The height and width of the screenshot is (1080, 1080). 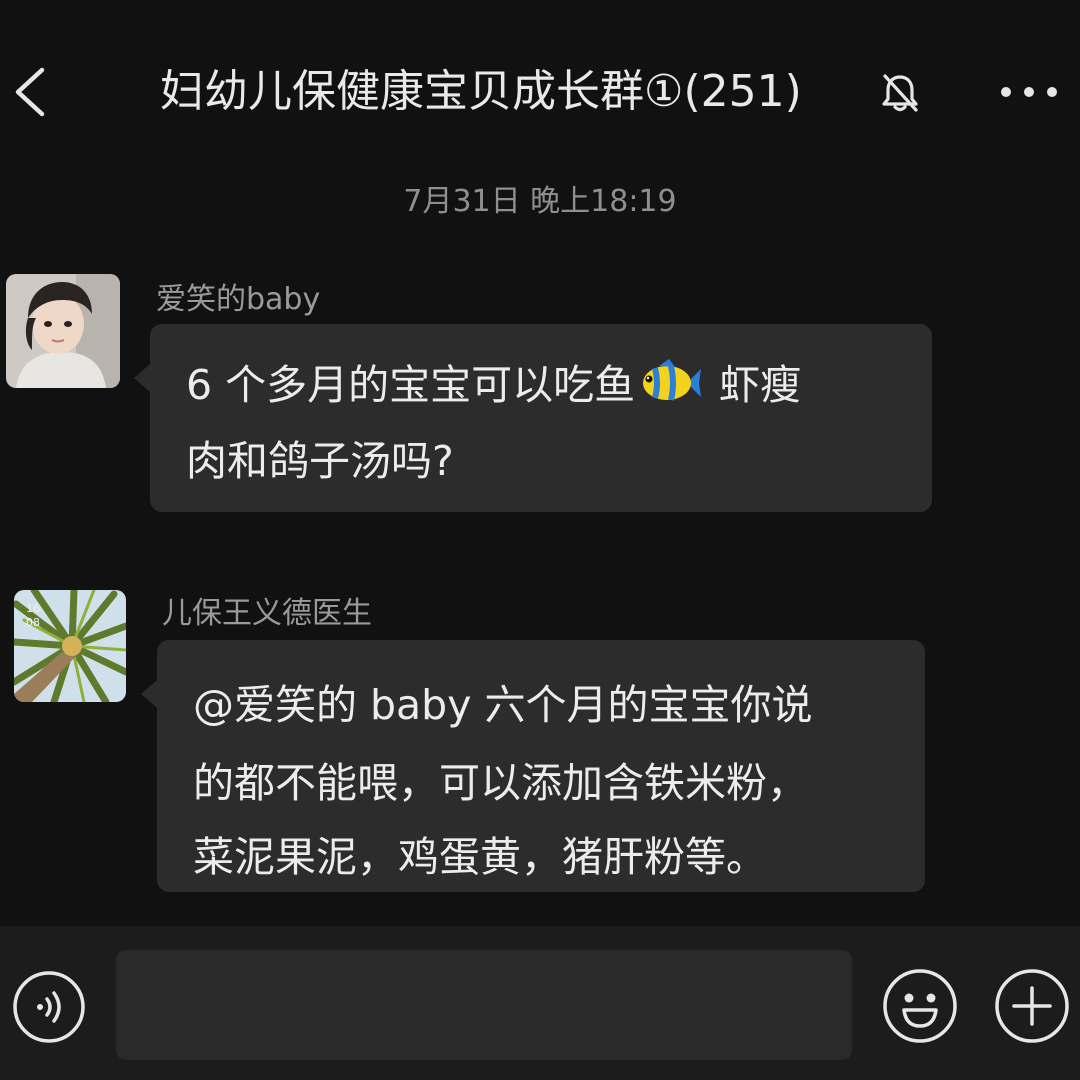 I want to click on sender-name: 爱笑的baby, so click(x=238, y=299).